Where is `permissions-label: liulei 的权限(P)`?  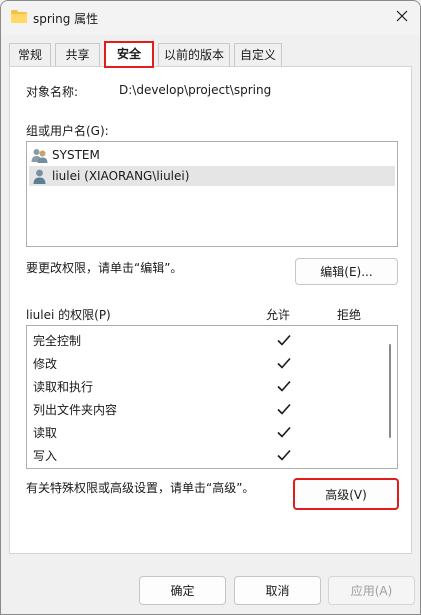
permissions-label: liulei 的权限(P) is located at coordinates (68, 315).